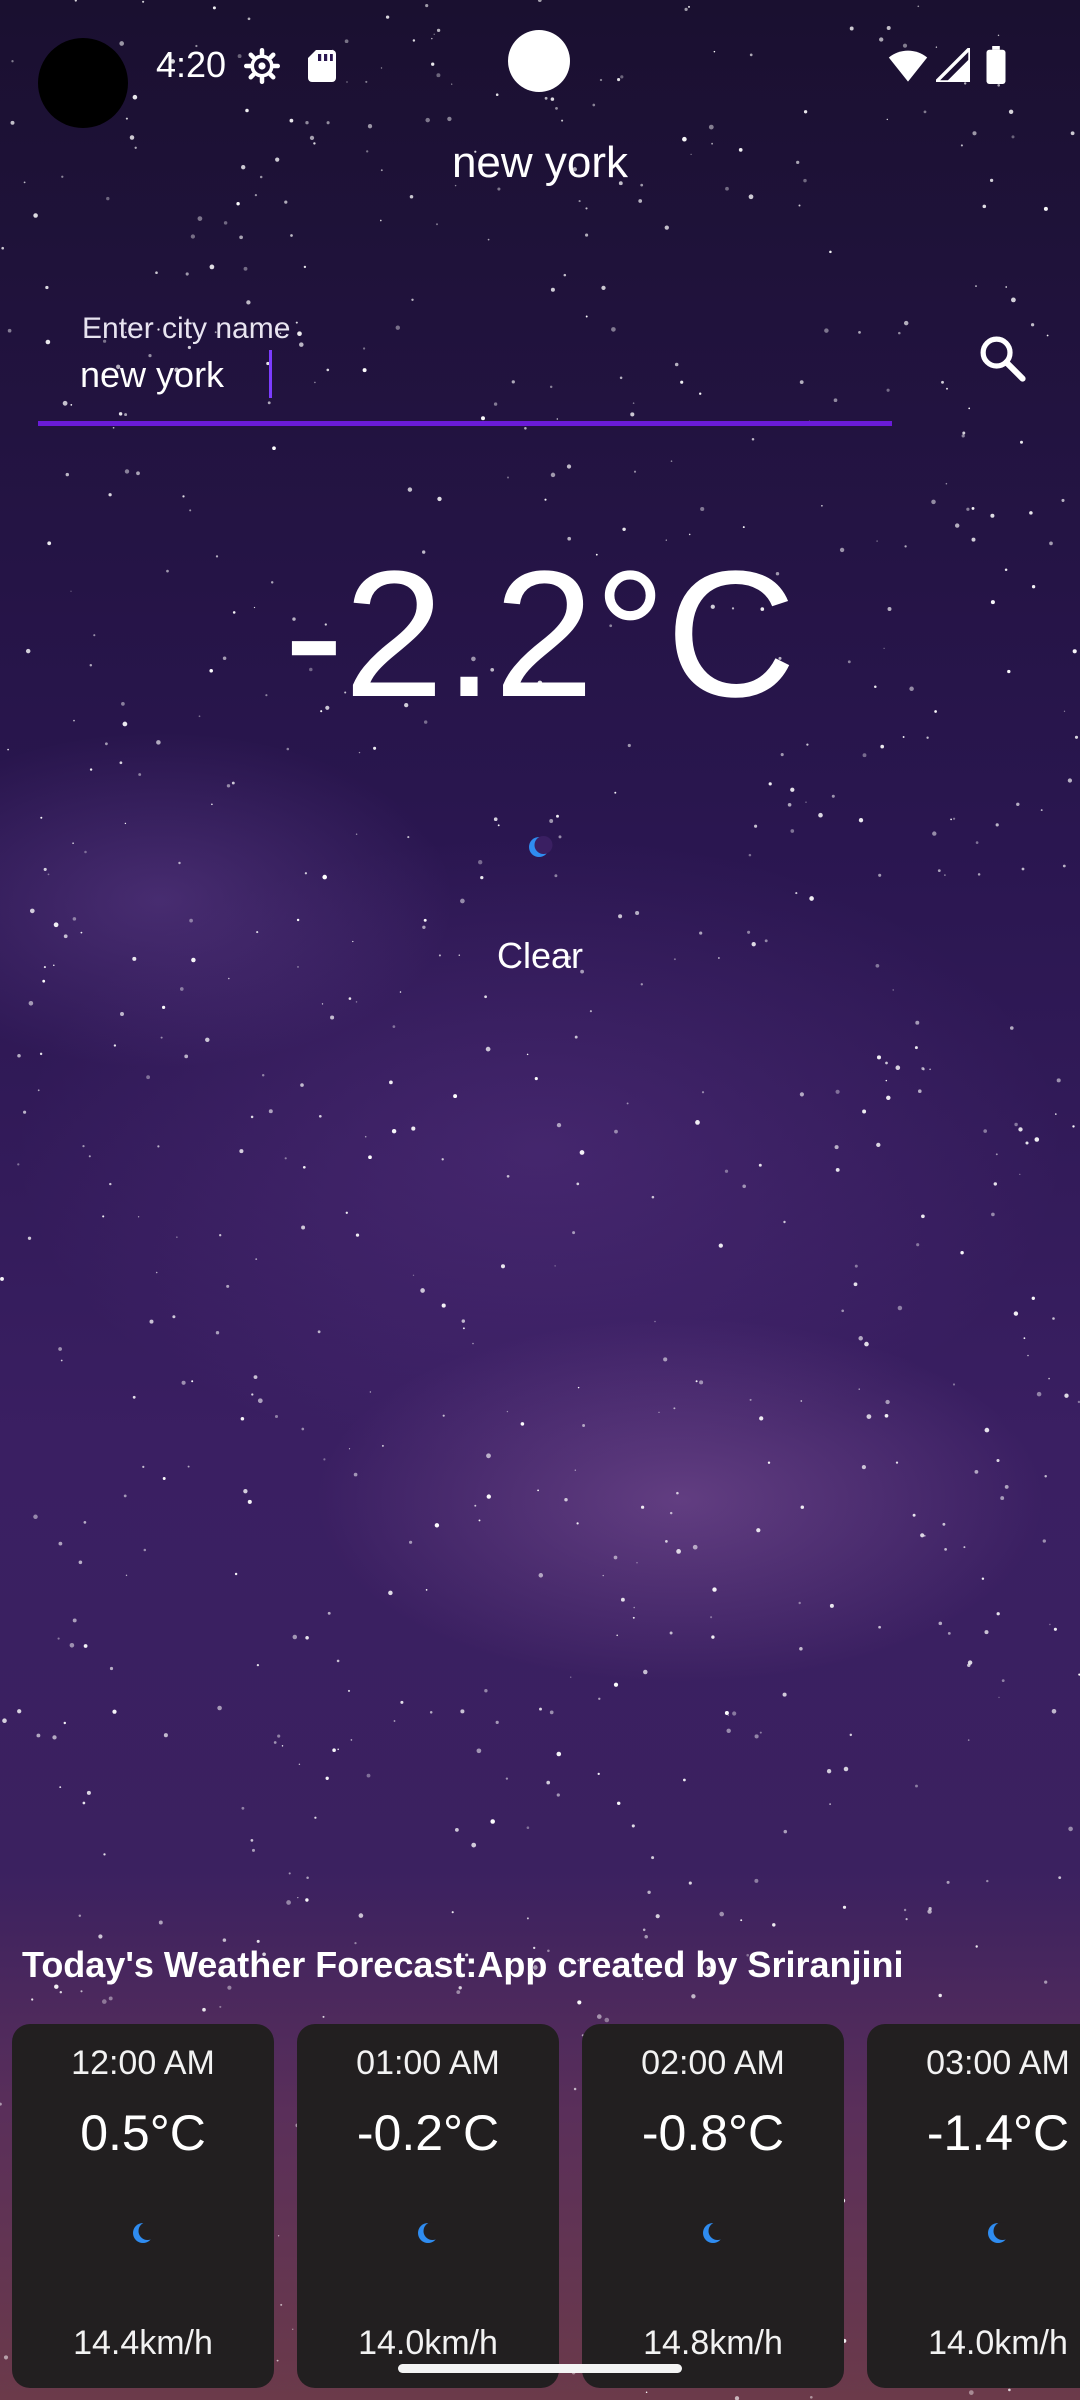 This screenshot has width=1080, height=2400. I want to click on forecast-wind-speed: 14.8km/h, so click(713, 2343).